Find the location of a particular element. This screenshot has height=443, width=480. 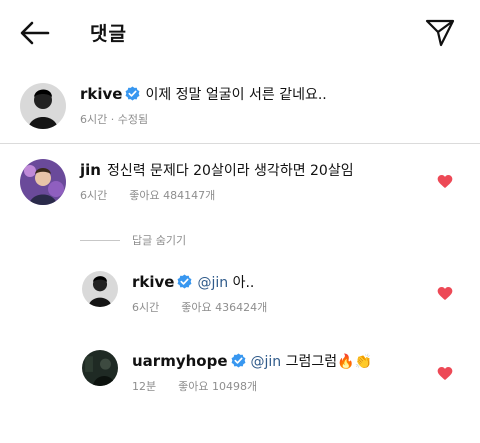

comment-line-jin: jin 정신력 문제다 20살이라 생각하면 20살임 is located at coordinates (217, 170).